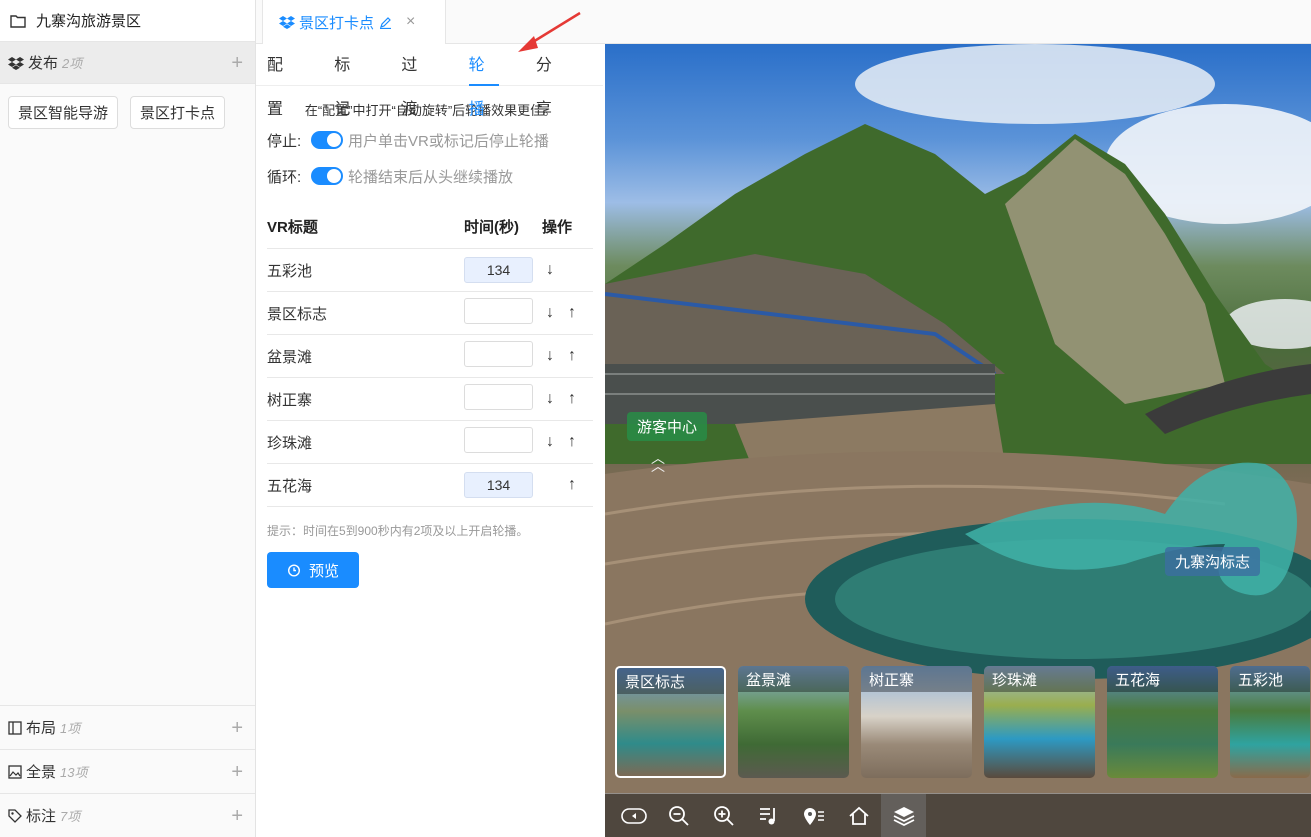 The image size is (1311, 837). Describe the element at coordinates (127, 727) in the screenshot. I see `section-layout: 布局 1项 +` at that location.